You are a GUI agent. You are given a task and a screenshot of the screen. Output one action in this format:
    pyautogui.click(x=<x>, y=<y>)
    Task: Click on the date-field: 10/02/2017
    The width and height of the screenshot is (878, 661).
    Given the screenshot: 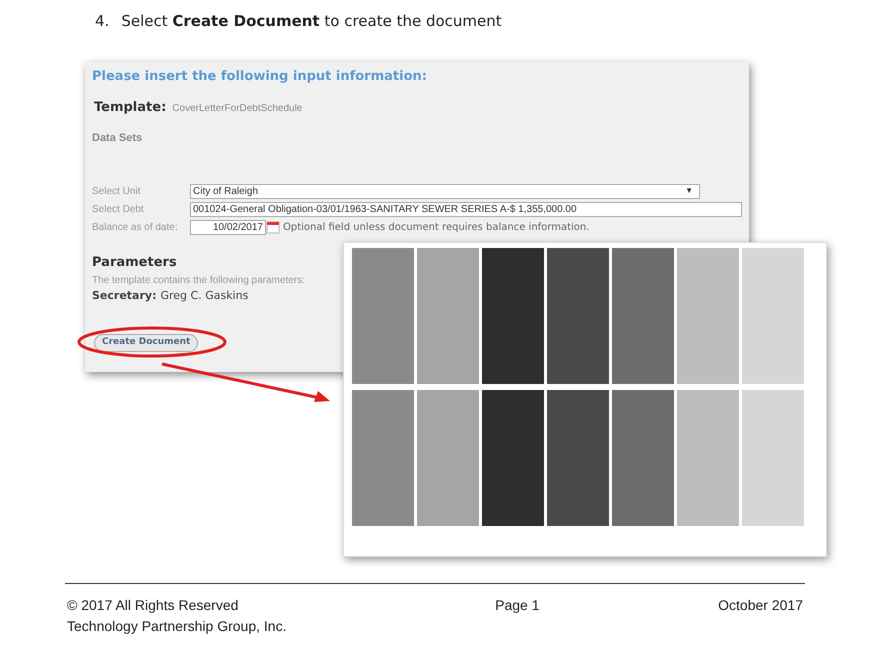 What is the action you would take?
    pyautogui.click(x=228, y=227)
    